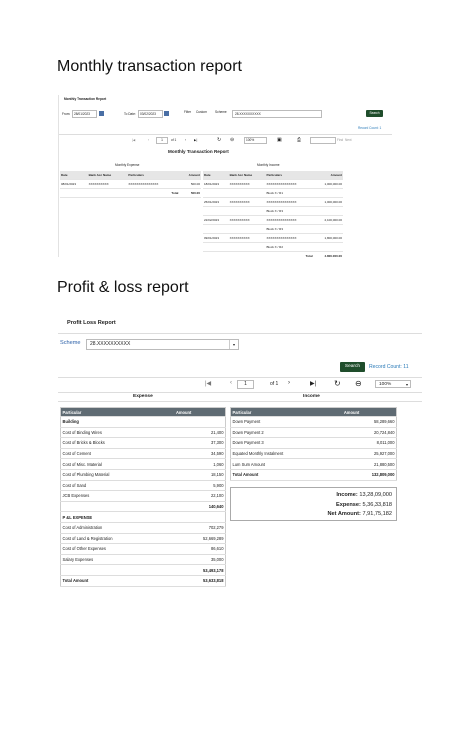 This screenshot has width=474, height=729. Describe the element at coordinates (127, 165) in the screenshot. I see `expense-section-title: Monthly Expense` at that location.